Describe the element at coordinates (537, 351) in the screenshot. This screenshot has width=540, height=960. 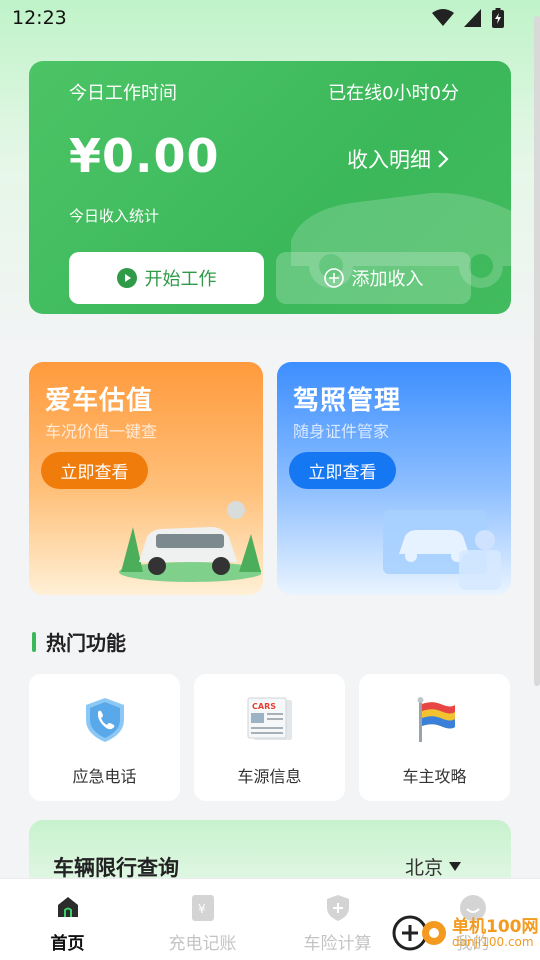
I see `scrollbar` at that location.